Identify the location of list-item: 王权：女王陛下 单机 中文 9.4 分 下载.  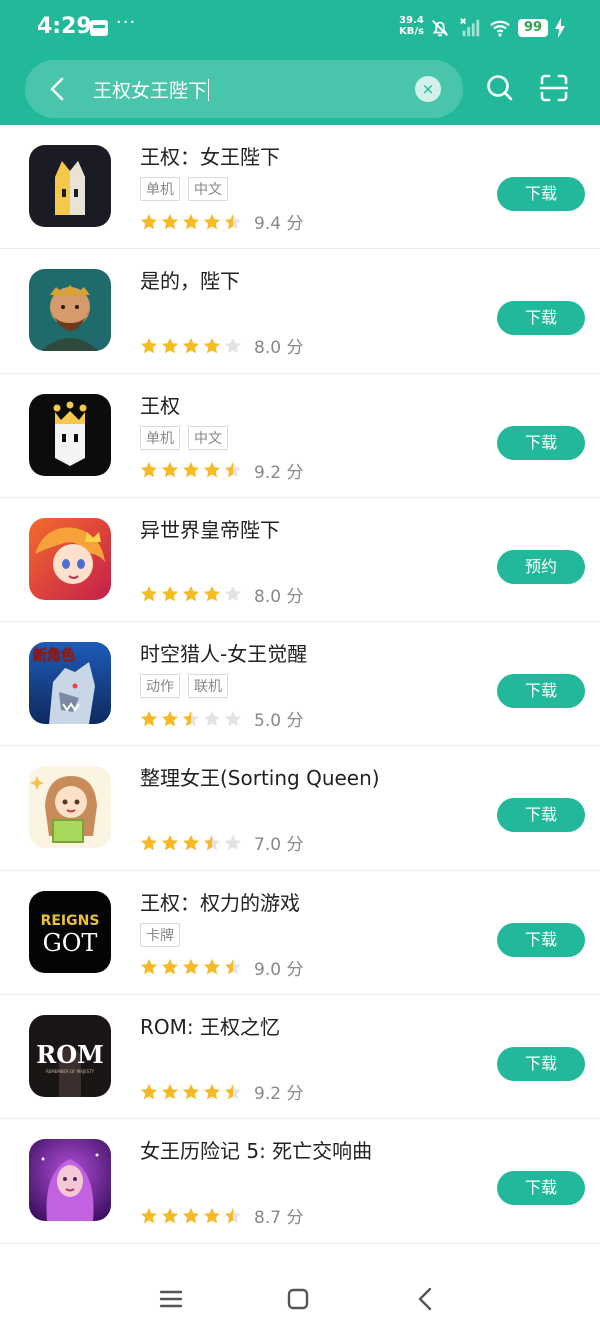
(300, 187).